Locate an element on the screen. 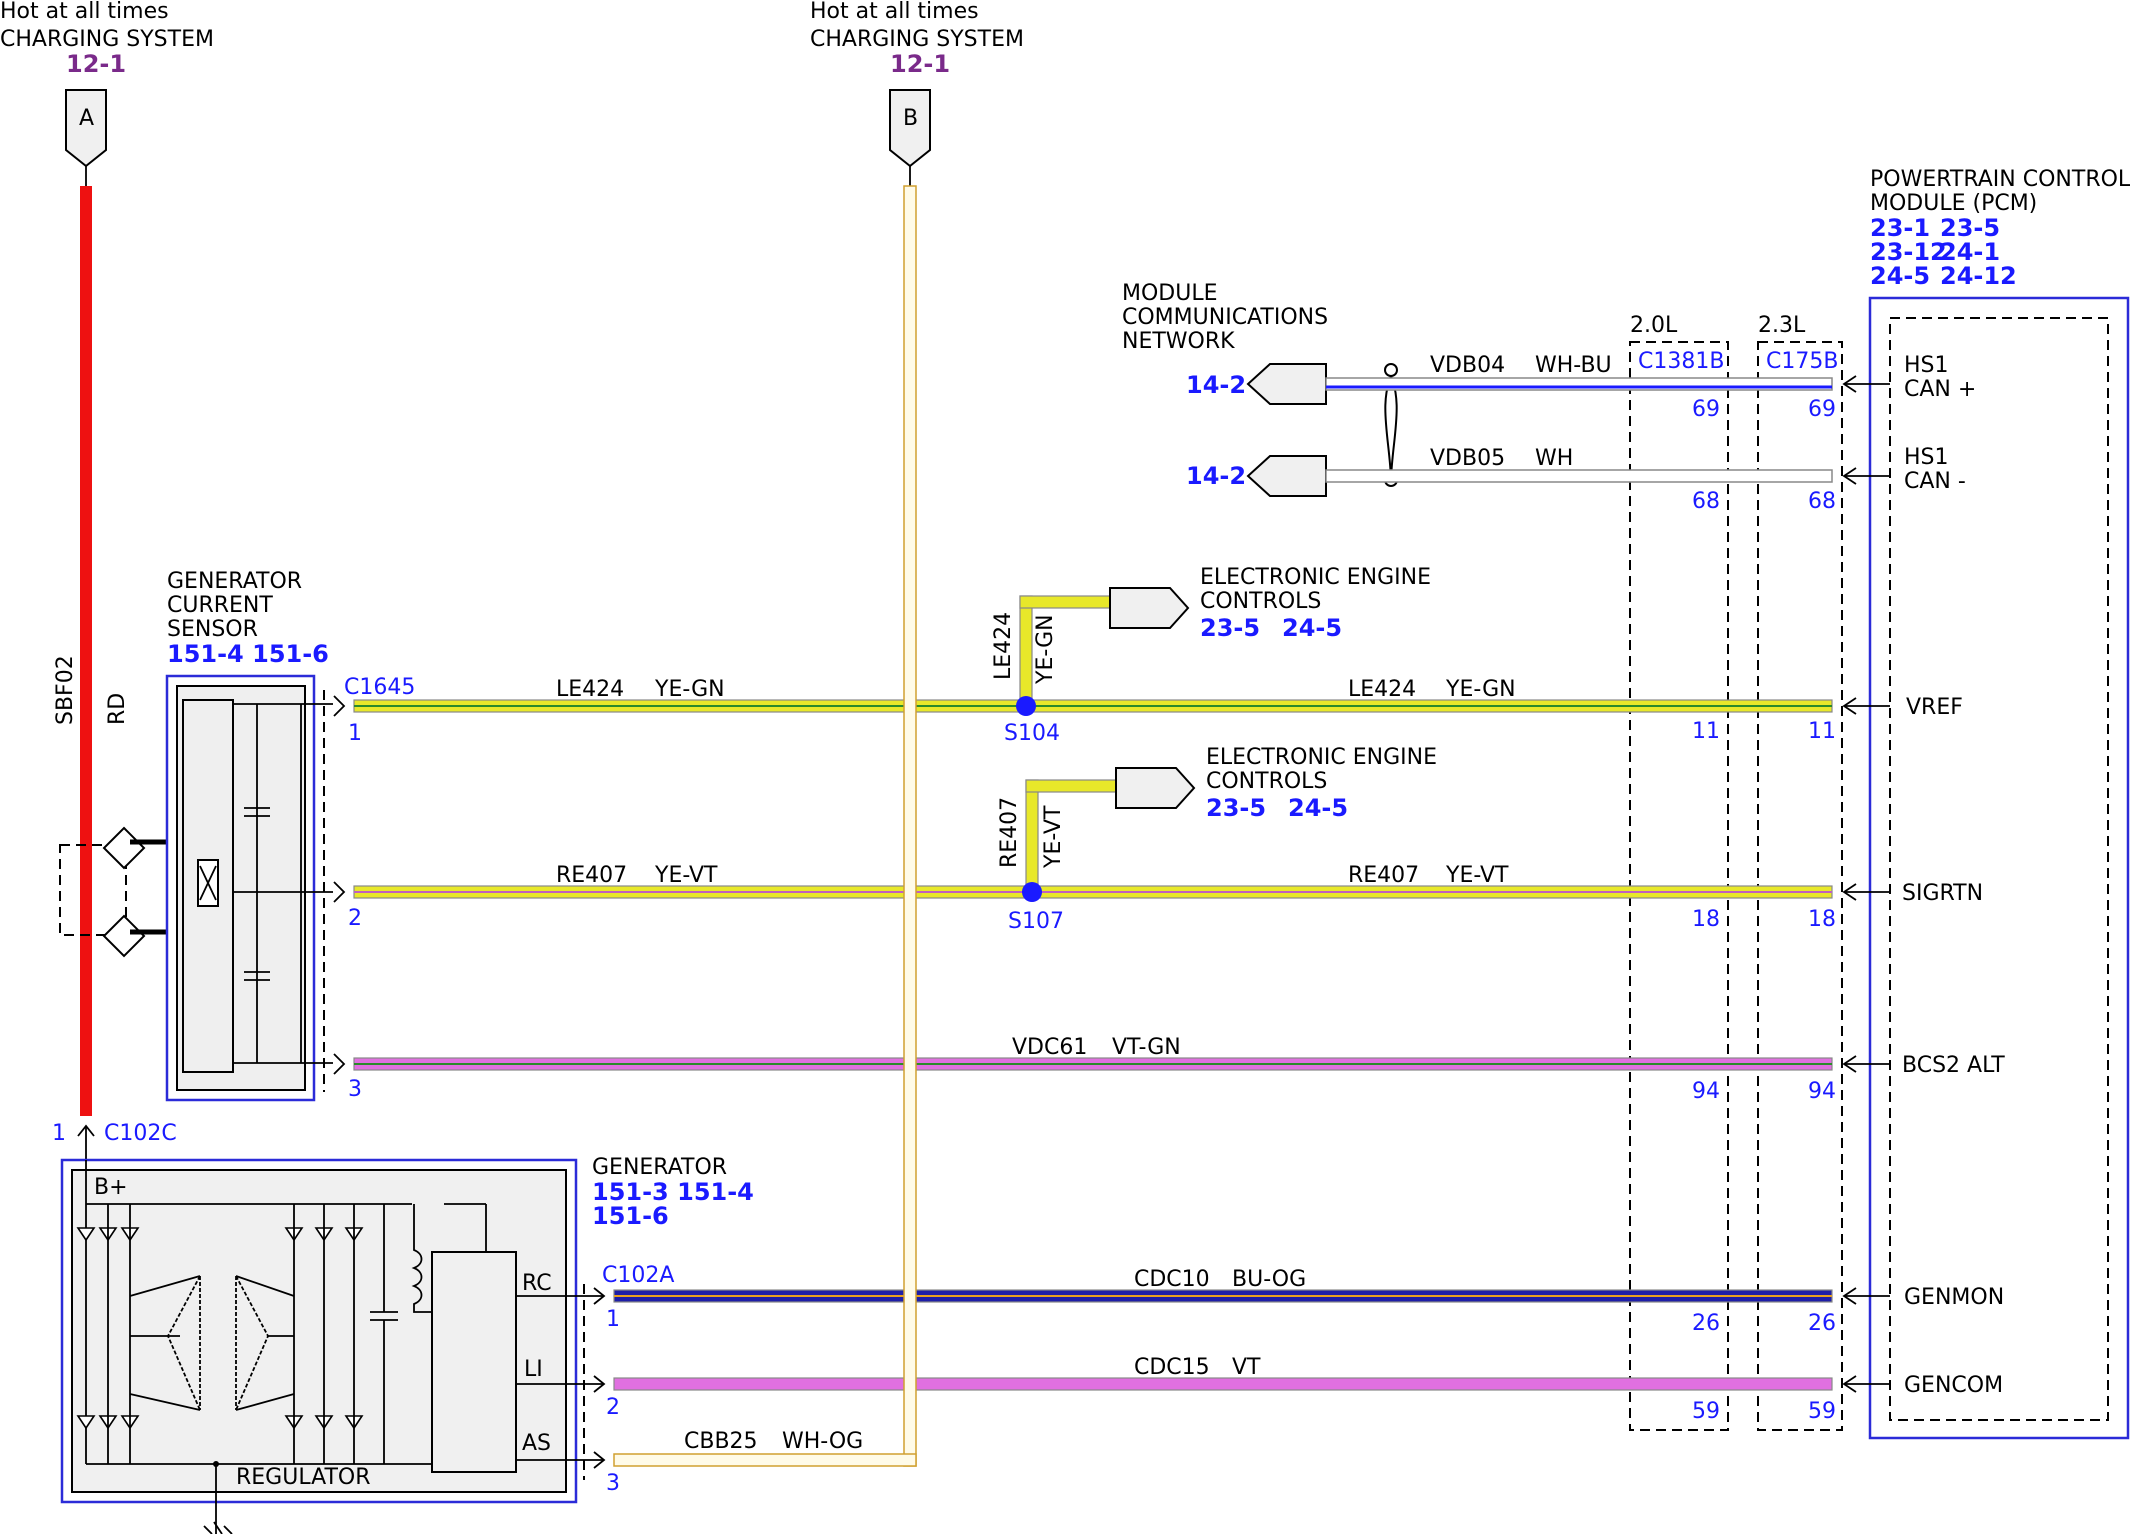 Image resolution: width=2130 pixels, height=1534 pixels. wire-vdc61-pin-b: 94 is located at coordinates (1822, 1091).